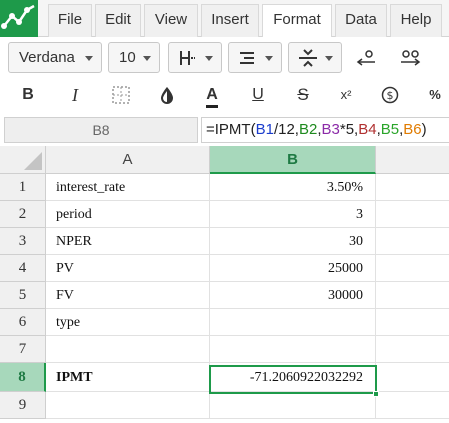  I want to click on italic-button: I, so click(75, 95).